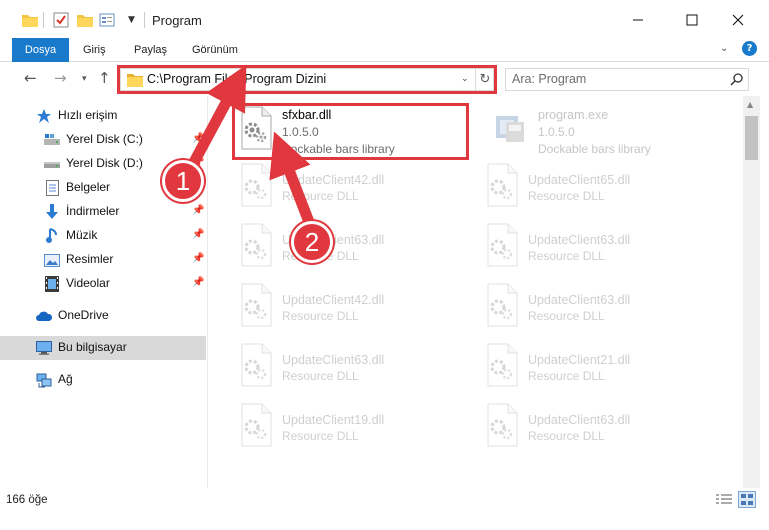  What do you see at coordinates (144, 20) in the screenshot?
I see `separator` at bounding box center [144, 20].